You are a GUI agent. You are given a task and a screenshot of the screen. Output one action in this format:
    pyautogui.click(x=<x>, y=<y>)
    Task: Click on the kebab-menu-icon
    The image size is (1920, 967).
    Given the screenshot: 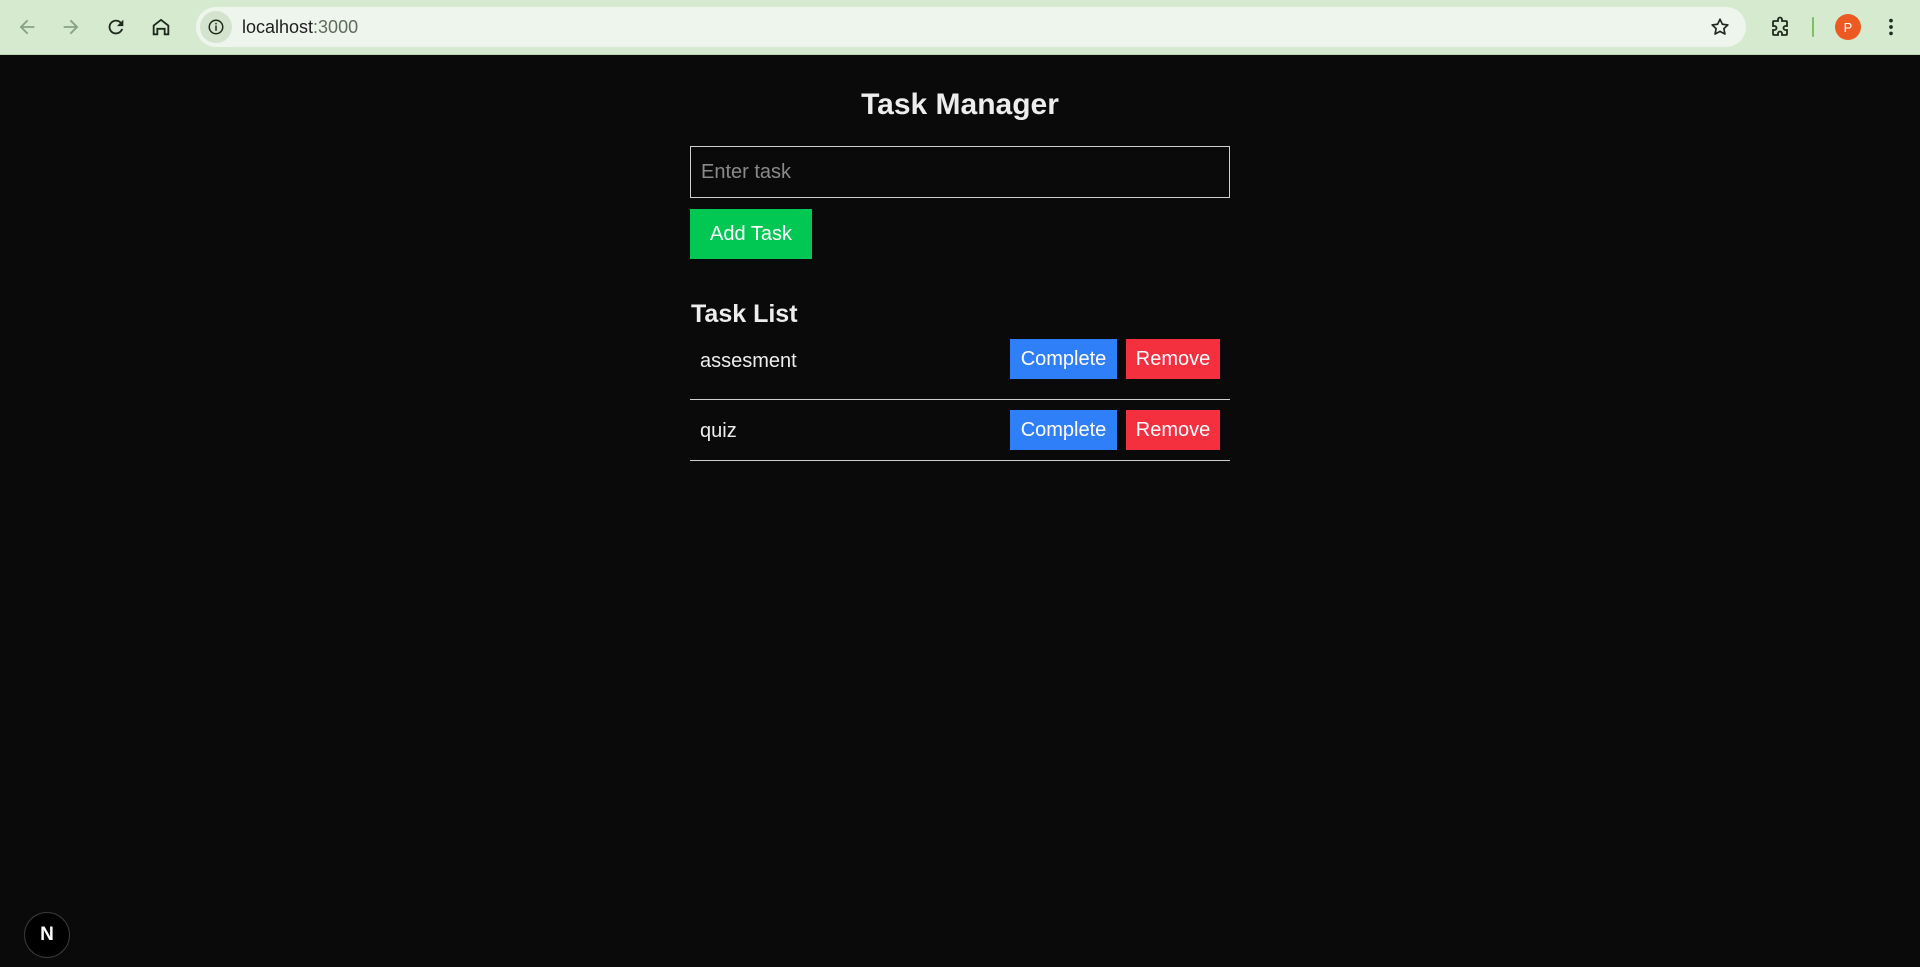 What is the action you would take?
    pyautogui.click(x=1891, y=27)
    